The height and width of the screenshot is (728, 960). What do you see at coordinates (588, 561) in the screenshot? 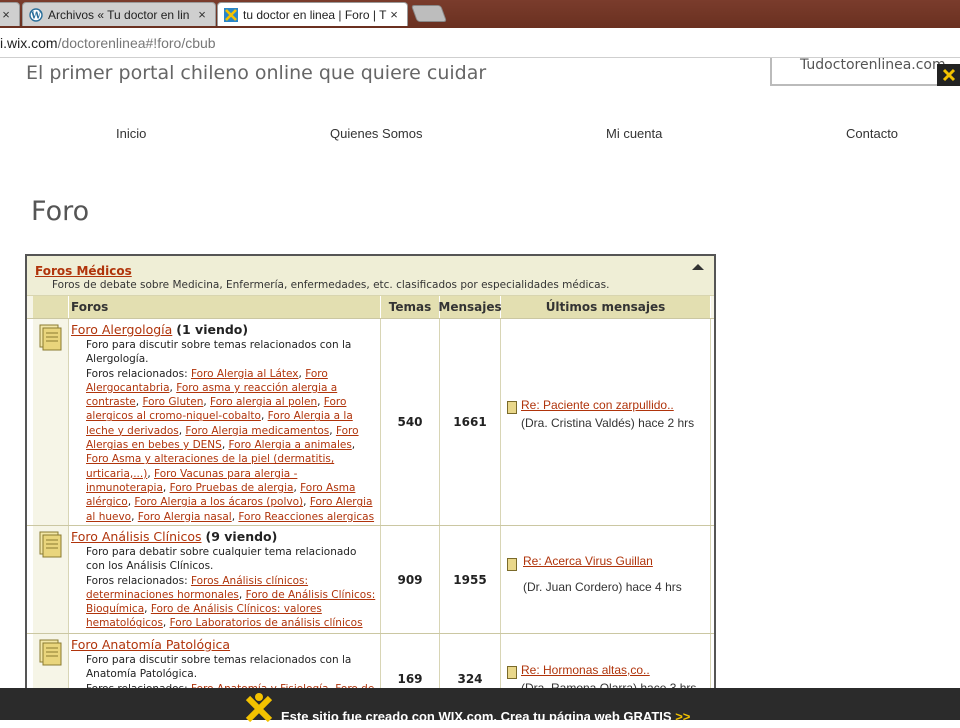
I see `last-post-link: Re: Acerca Virus Guillan` at bounding box center [588, 561].